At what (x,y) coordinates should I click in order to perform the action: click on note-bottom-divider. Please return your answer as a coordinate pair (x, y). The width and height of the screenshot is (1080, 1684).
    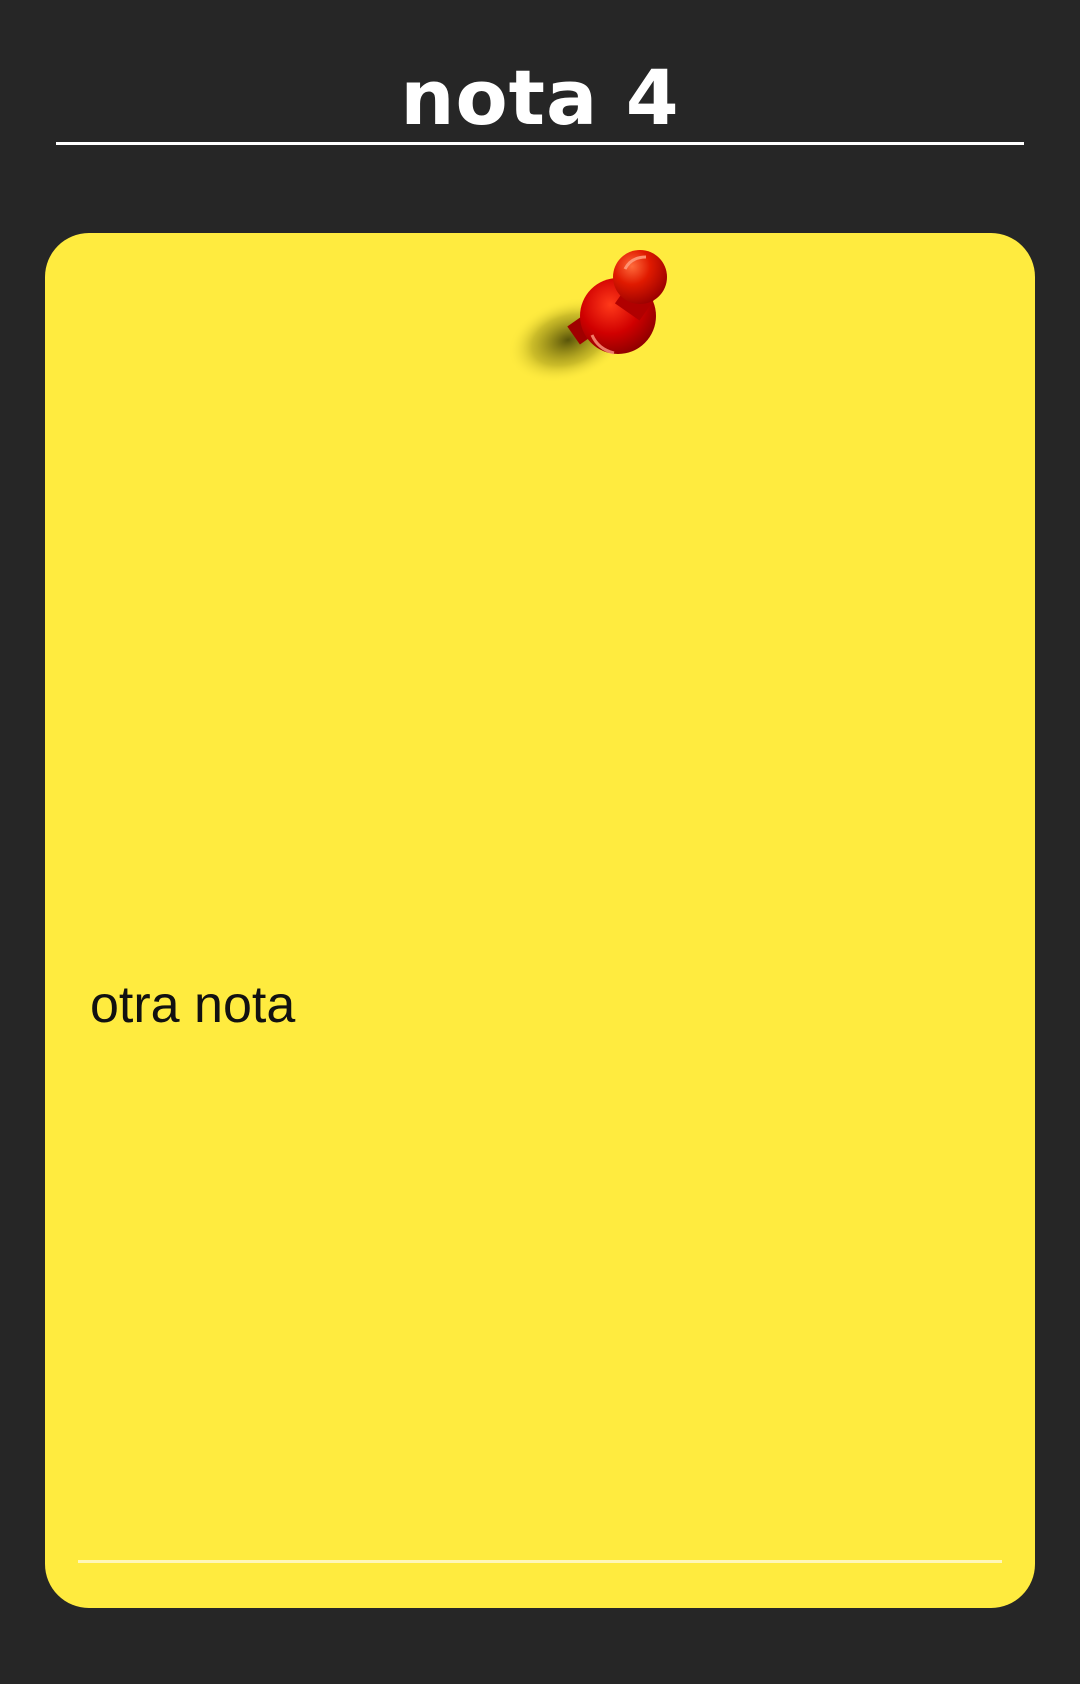
    Looking at the image, I should click on (540, 1561).